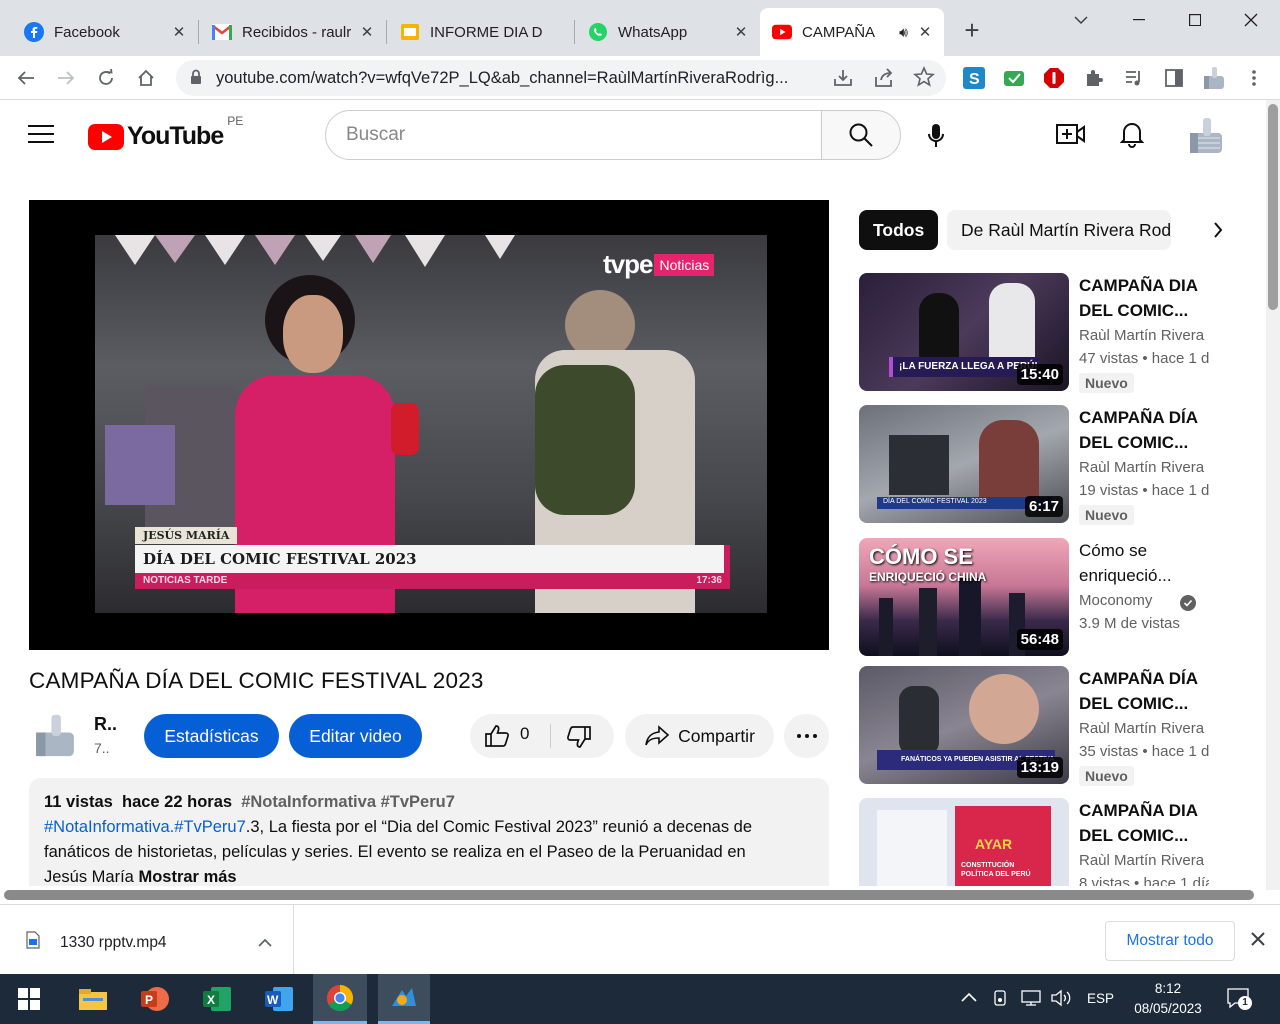  What do you see at coordinates (1195, 20) in the screenshot?
I see `maximize-button` at bounding box center [1195, 20].